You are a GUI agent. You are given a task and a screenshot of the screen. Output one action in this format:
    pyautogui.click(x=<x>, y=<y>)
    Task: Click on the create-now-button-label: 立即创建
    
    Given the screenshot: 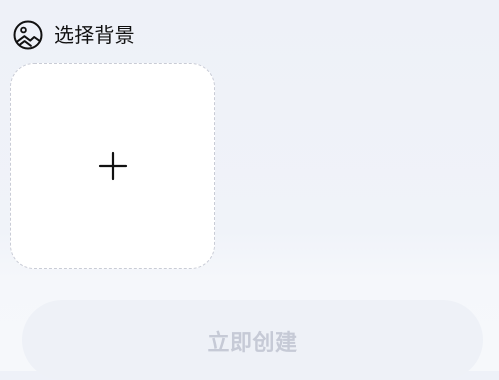 What is the action you would take?
    pyautogui.click(x=252, y=343)
    